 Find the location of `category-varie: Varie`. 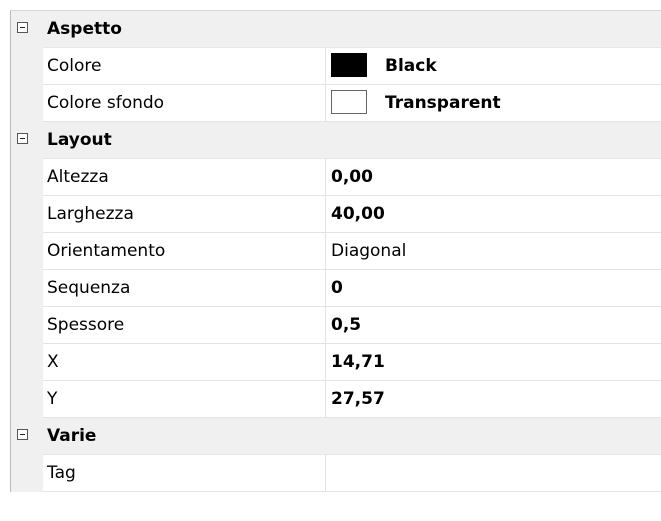

category-varie: Varie is located at coordinates (336, 436).